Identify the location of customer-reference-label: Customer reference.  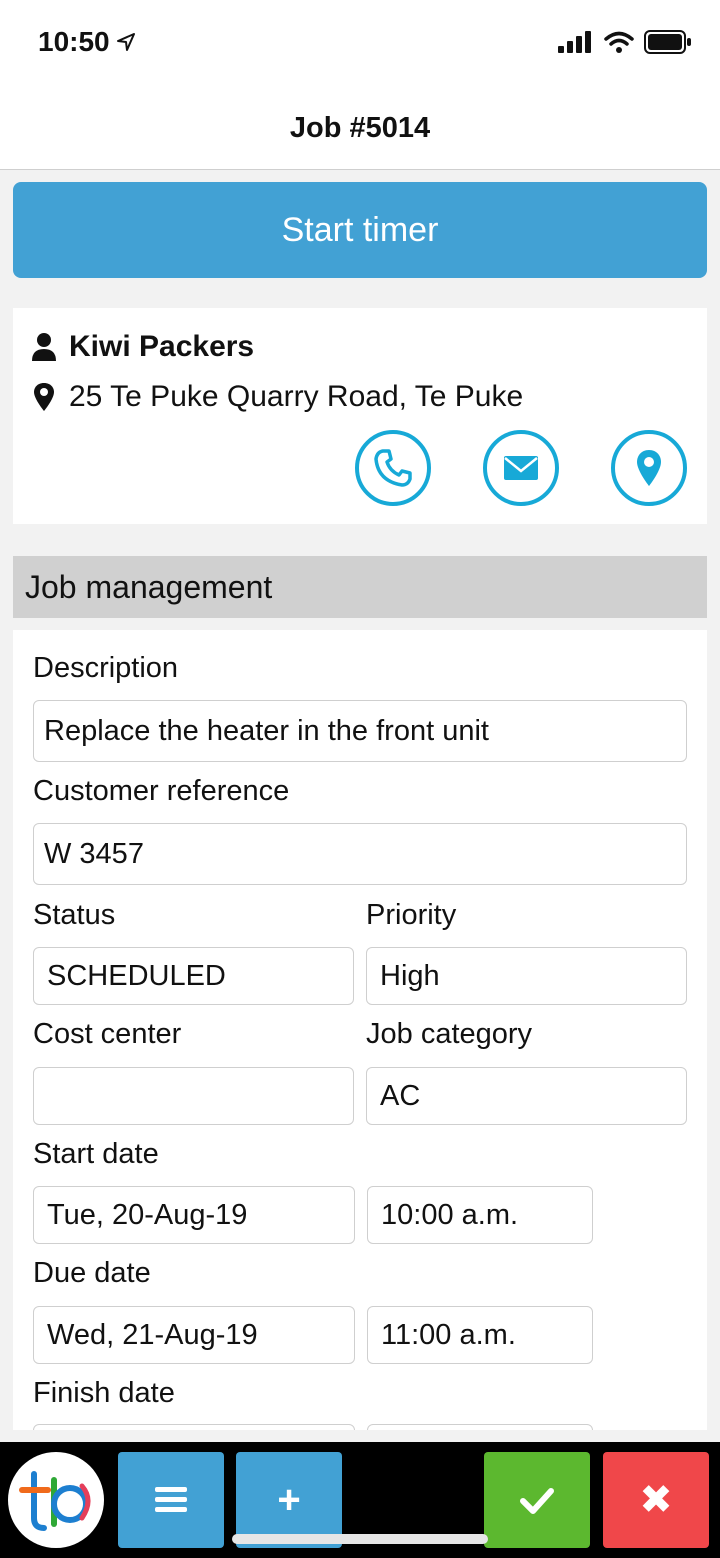
(161, 791).